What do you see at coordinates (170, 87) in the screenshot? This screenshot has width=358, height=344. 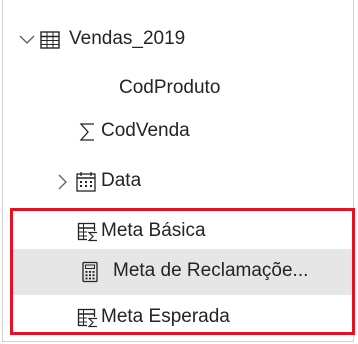 I see `field-label: CodProduto` at bounding box center [170, 87].